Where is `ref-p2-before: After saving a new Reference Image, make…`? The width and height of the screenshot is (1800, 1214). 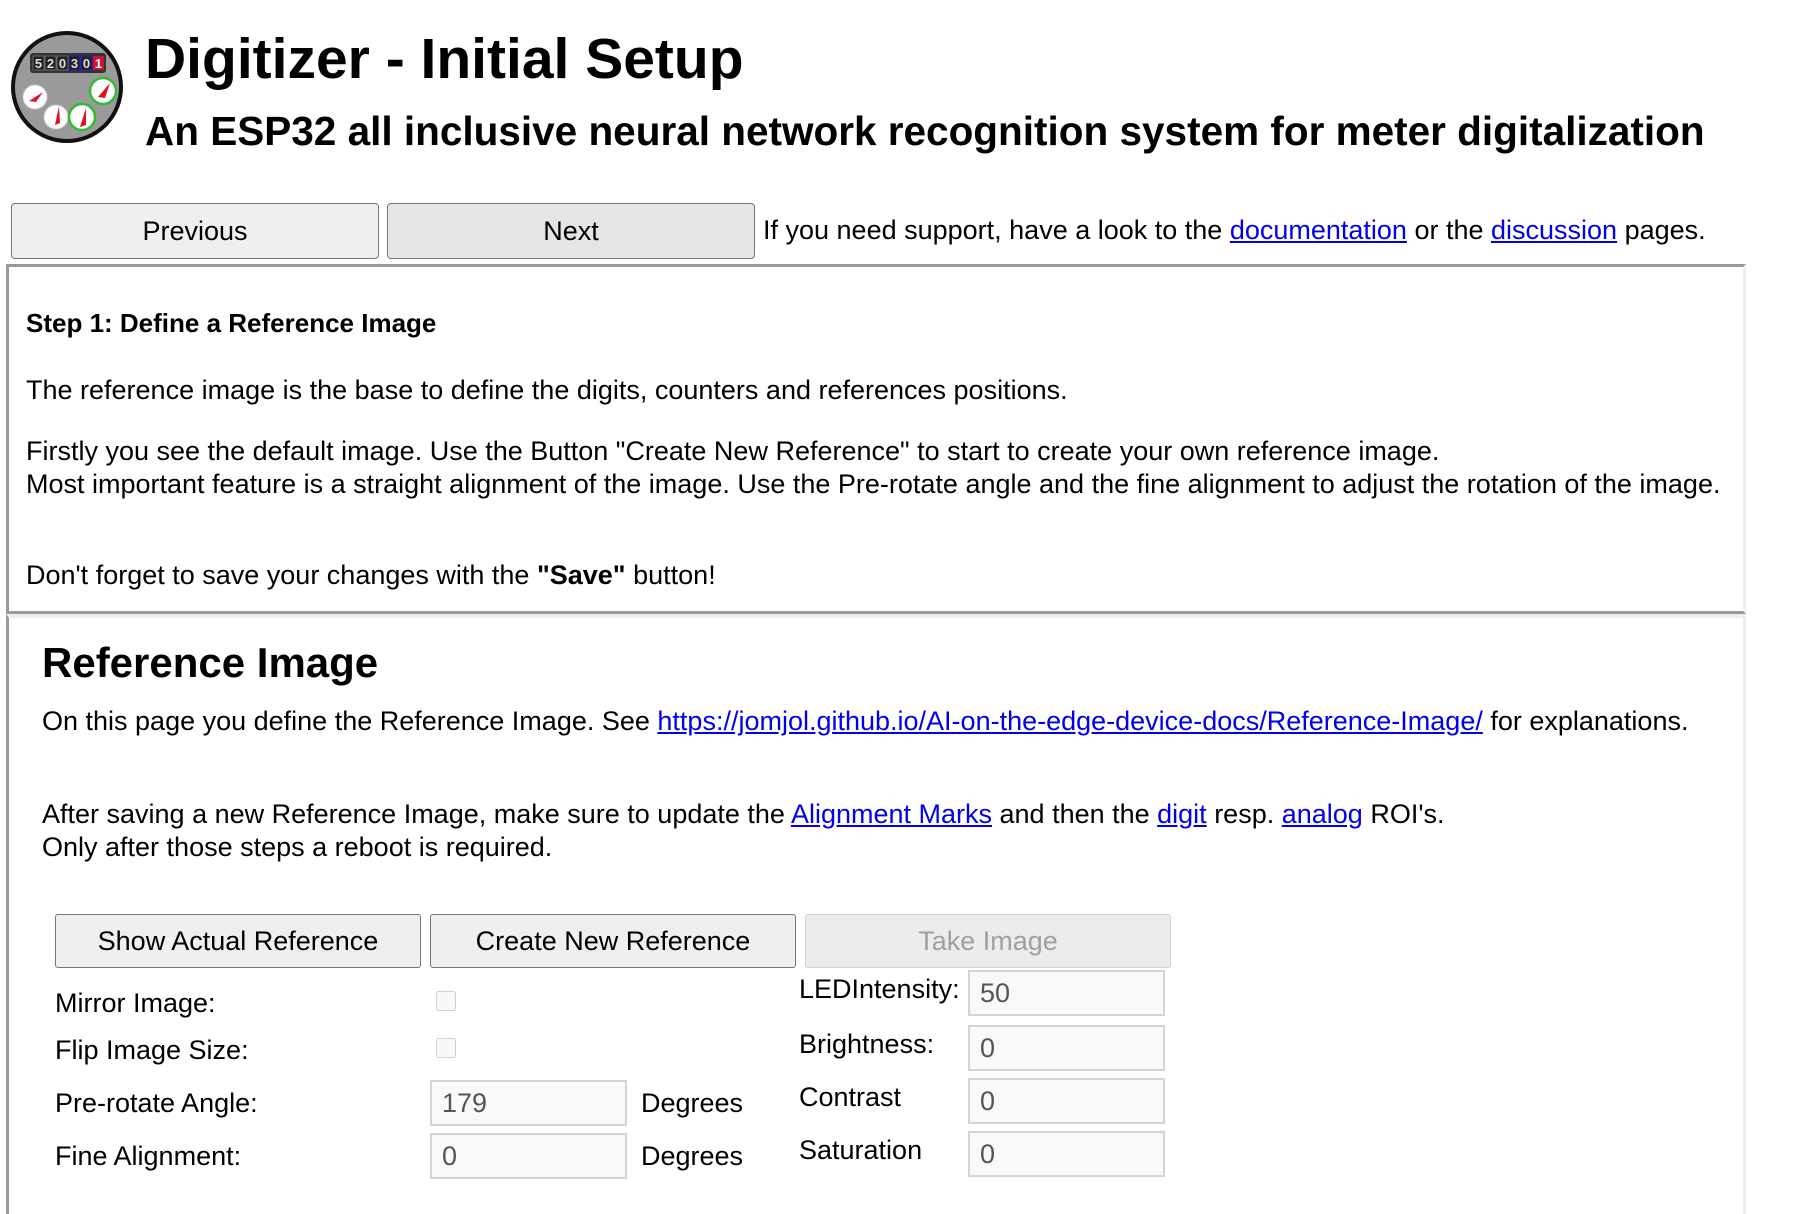 ref-p2-before: After saving a new Reference Image, make… is located at coordinates (416, 814).